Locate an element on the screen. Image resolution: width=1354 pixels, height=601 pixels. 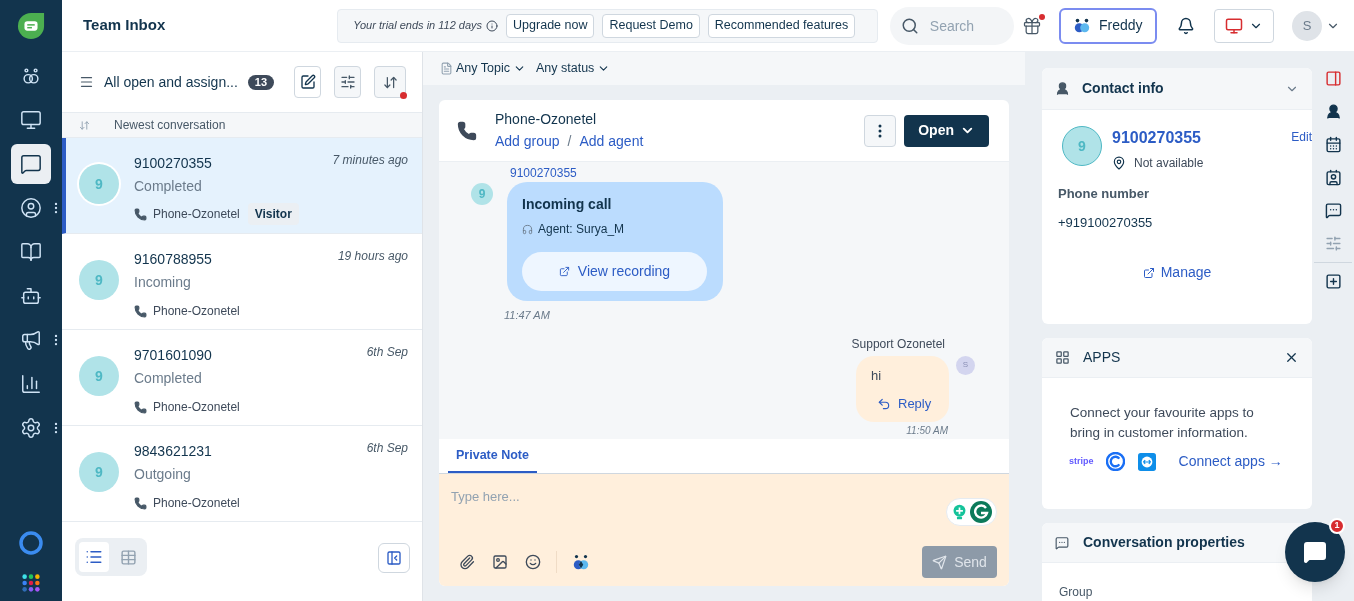
emoji-icon is located at coordinates (533, 562).